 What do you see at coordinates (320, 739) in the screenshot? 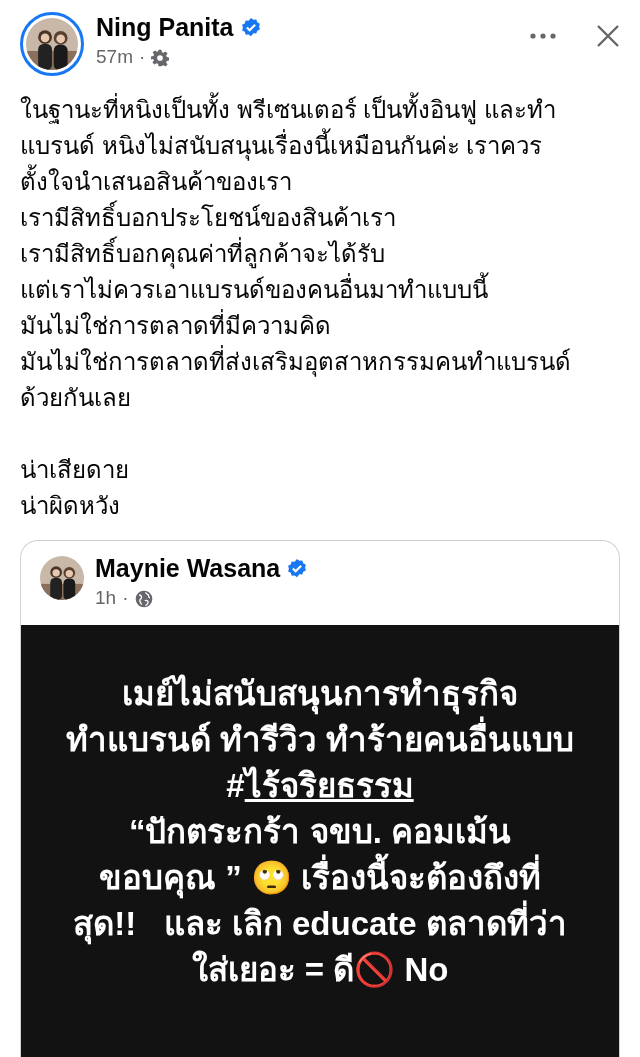
I see `image-text-line: ทำแบรนด์ ทำรีวิว ทำร้ายคนอื่นแบบ` at bounding box center [320, 739].